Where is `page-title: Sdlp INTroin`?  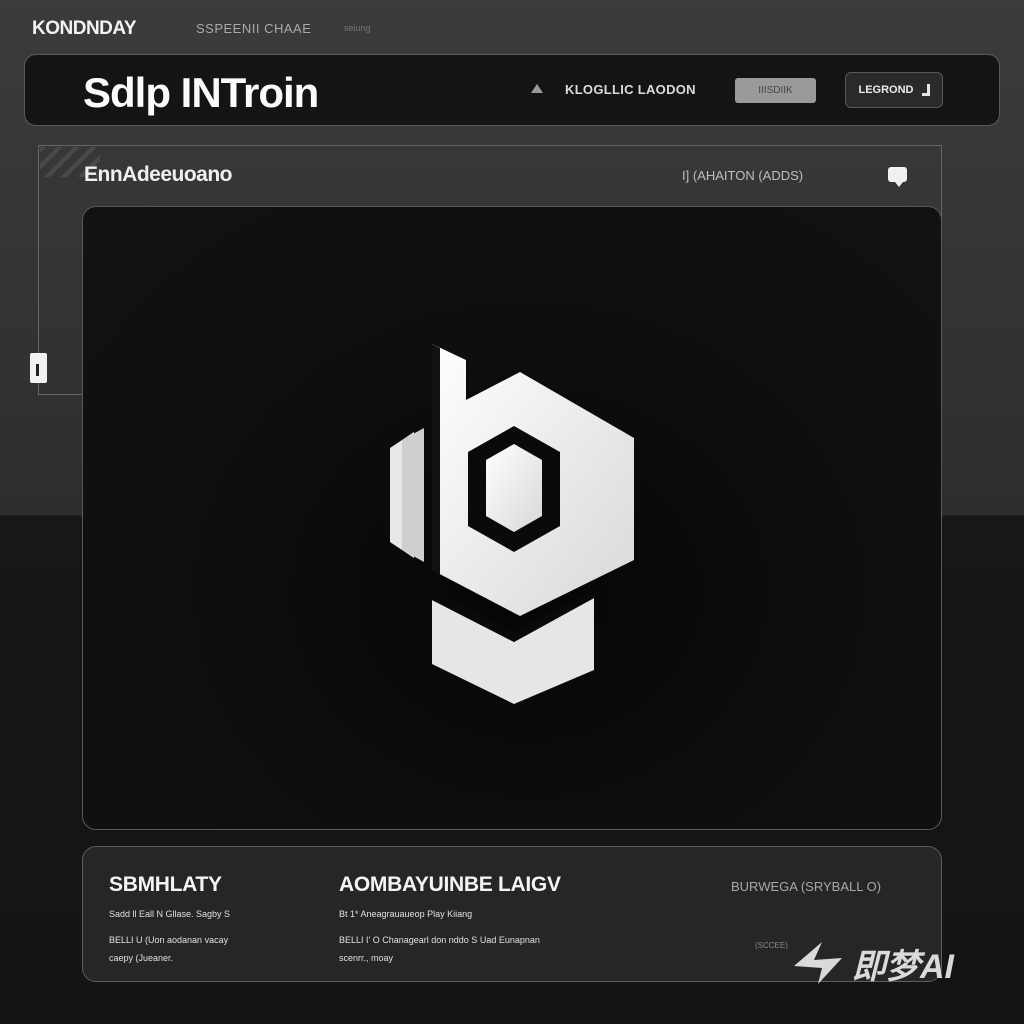 page-title: Sdlp INTroin is located at coordinates (201, 92).